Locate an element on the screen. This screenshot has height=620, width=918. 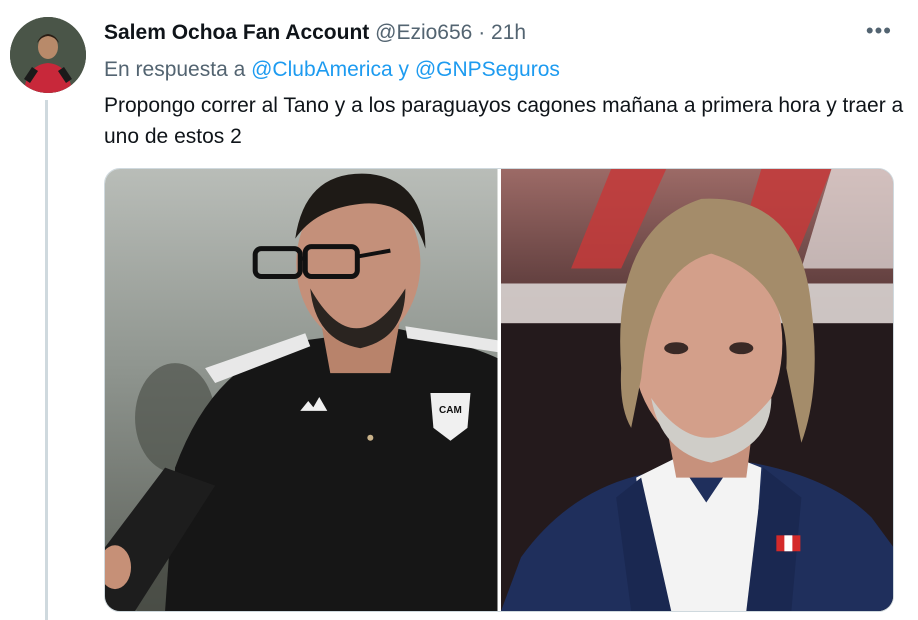
user-handle: @Ezio656 is located at coordinates (423, 32).